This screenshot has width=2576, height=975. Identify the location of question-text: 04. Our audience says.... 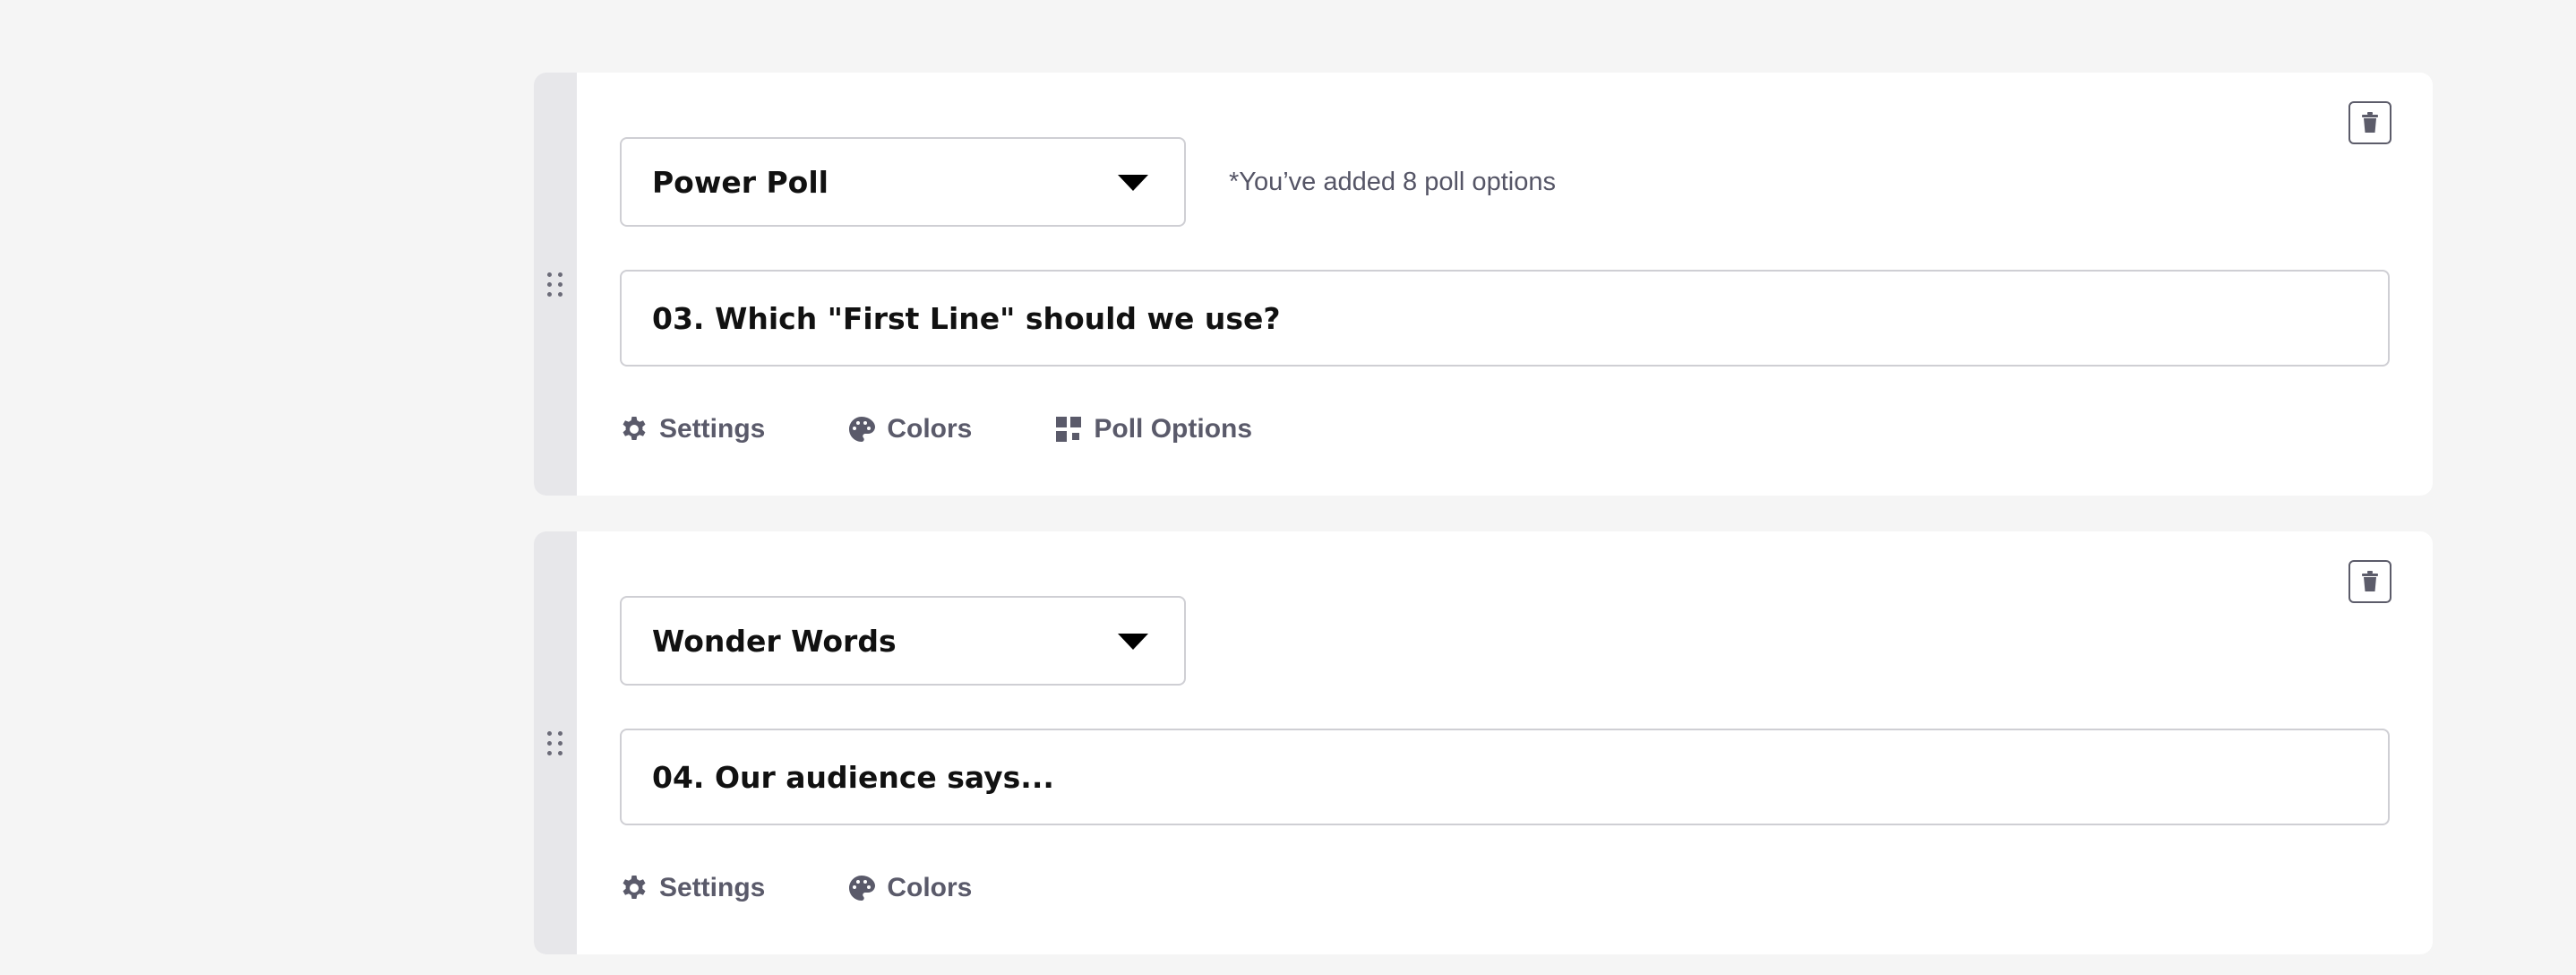
(853, 777).